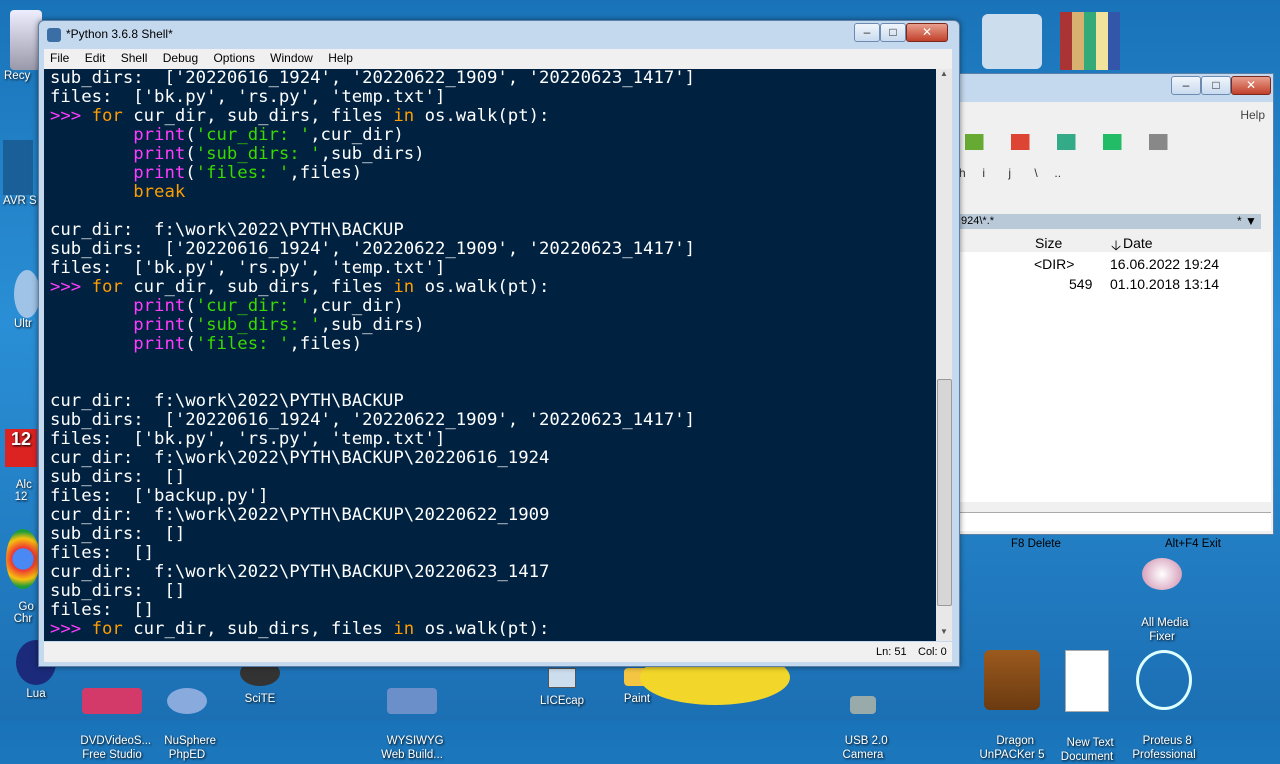  Describe the element at coordinates (187, 701) in the screenshot. I see `nusphere-icon` at that location.